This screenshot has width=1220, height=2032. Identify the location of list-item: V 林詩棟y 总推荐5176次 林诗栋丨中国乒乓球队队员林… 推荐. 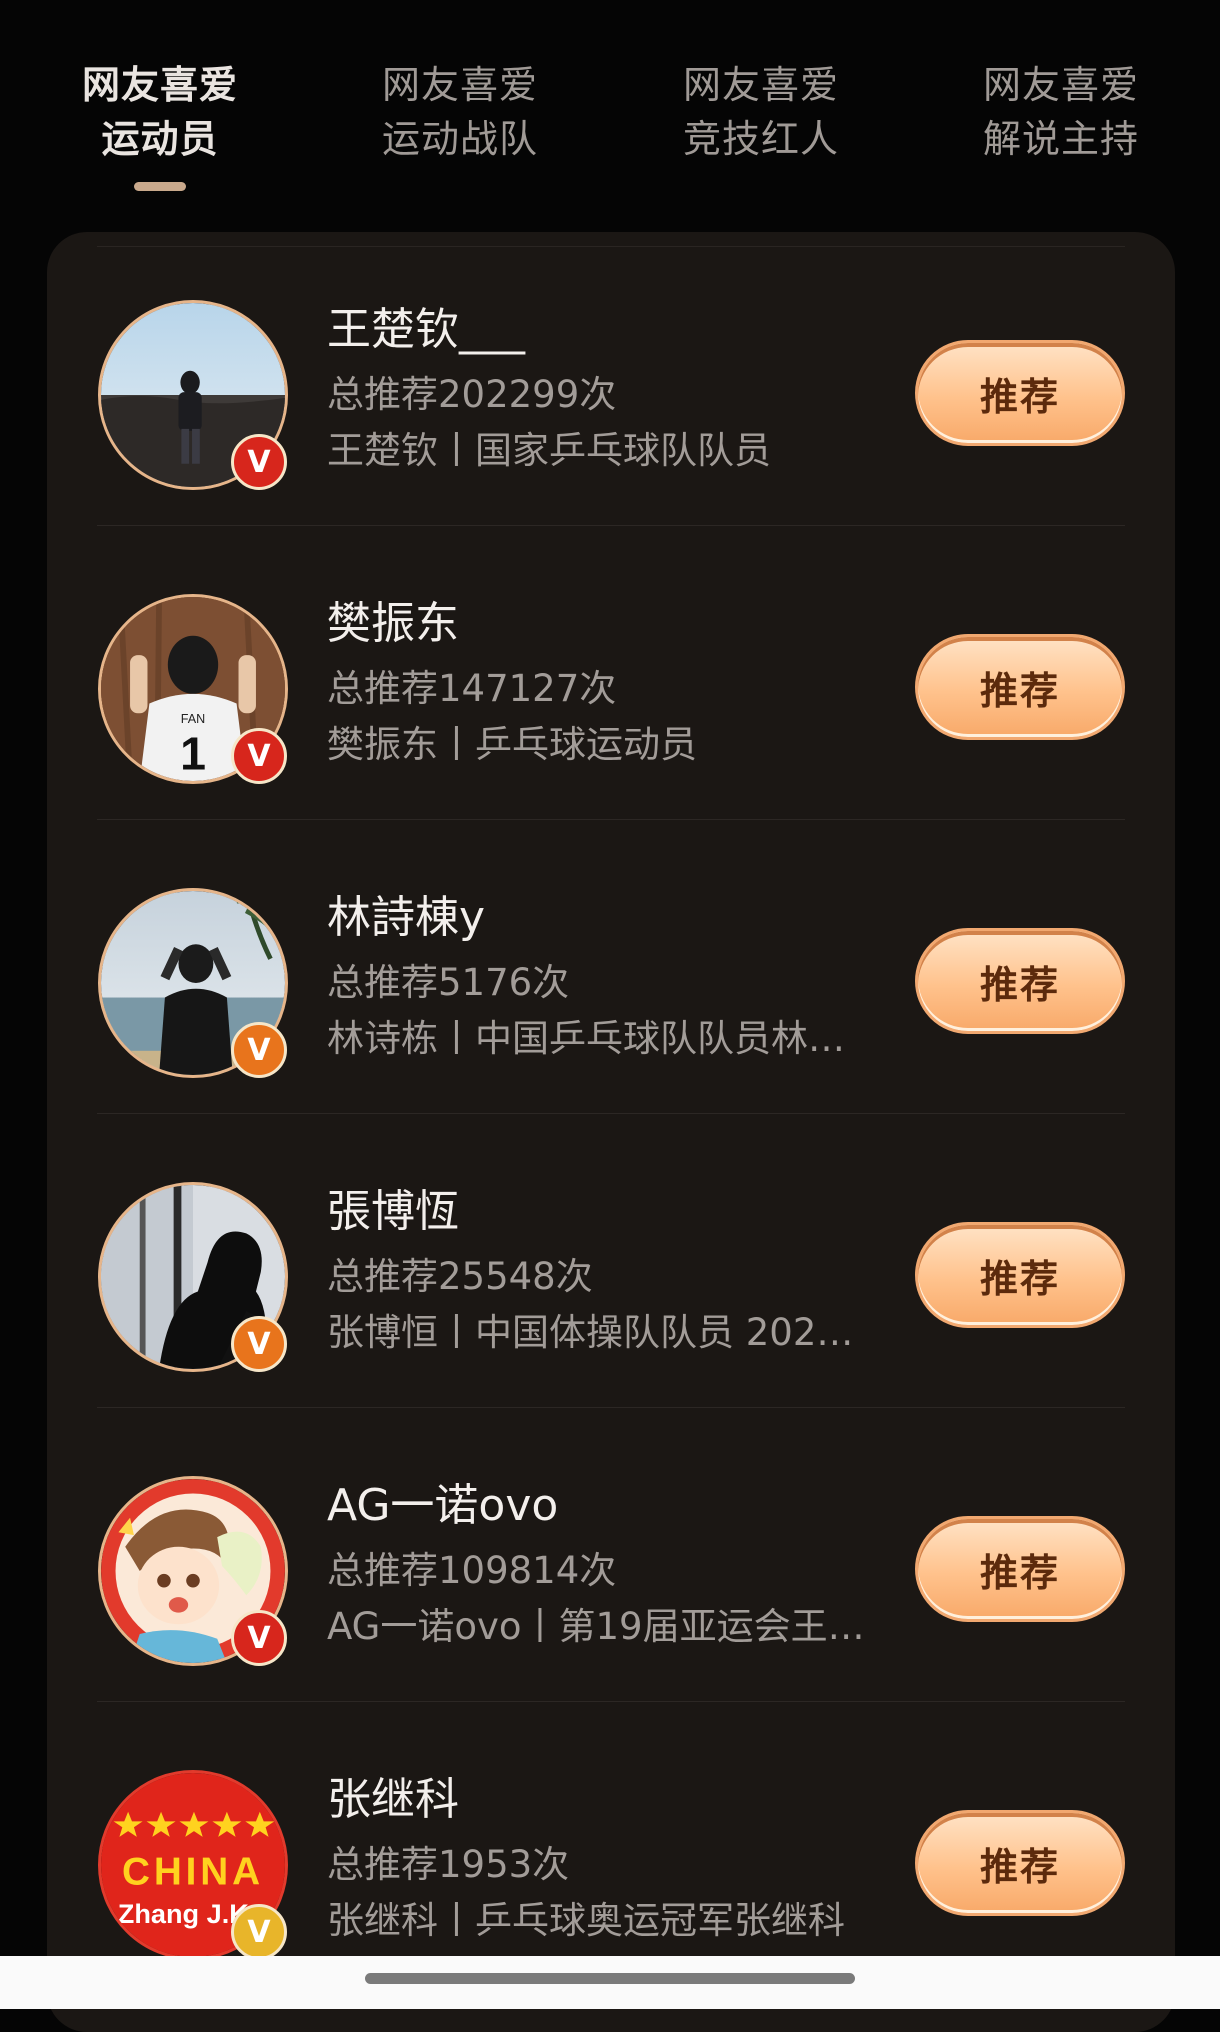
(611, 967).